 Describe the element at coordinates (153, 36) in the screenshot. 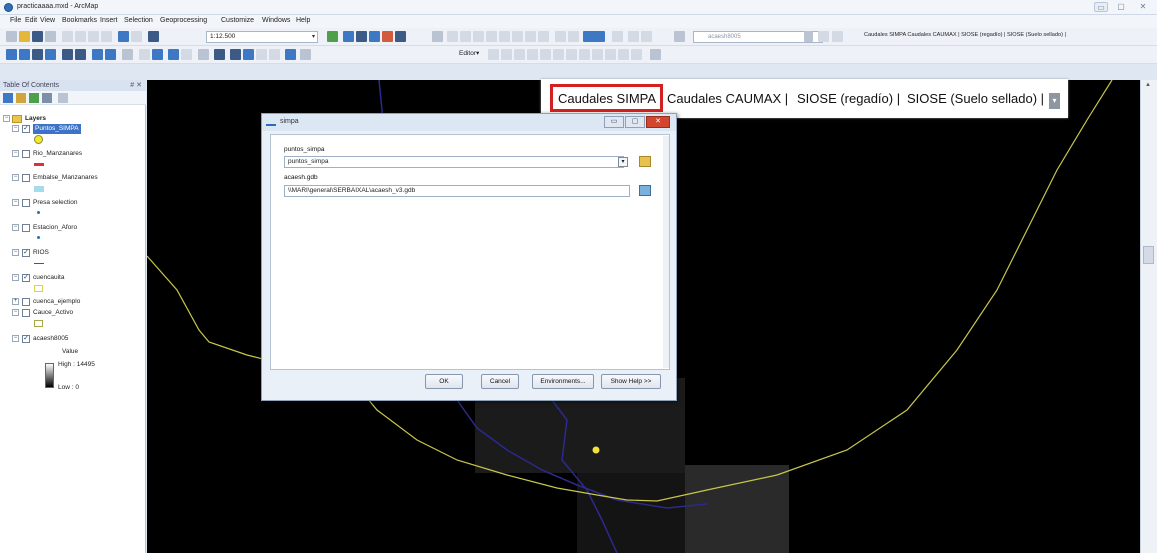

I see `add-data-icon` at that location.